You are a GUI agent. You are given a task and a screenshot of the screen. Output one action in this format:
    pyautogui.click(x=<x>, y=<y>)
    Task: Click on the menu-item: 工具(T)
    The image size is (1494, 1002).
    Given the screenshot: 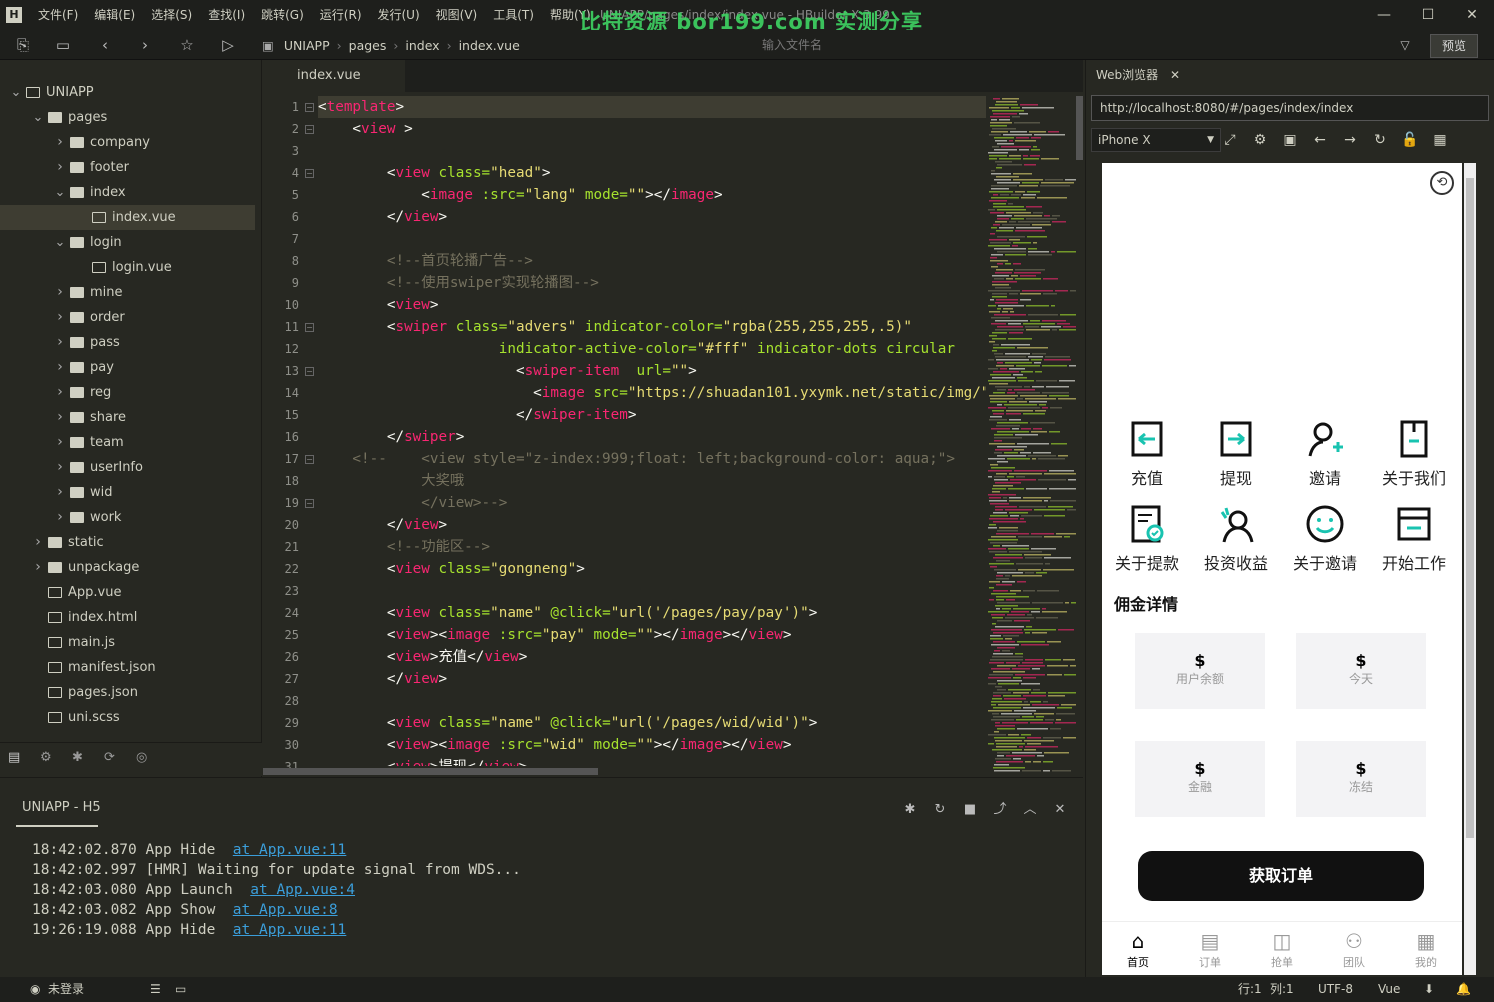 What is the action you would take?
    pyautogui.click(x=513, y=15)
    